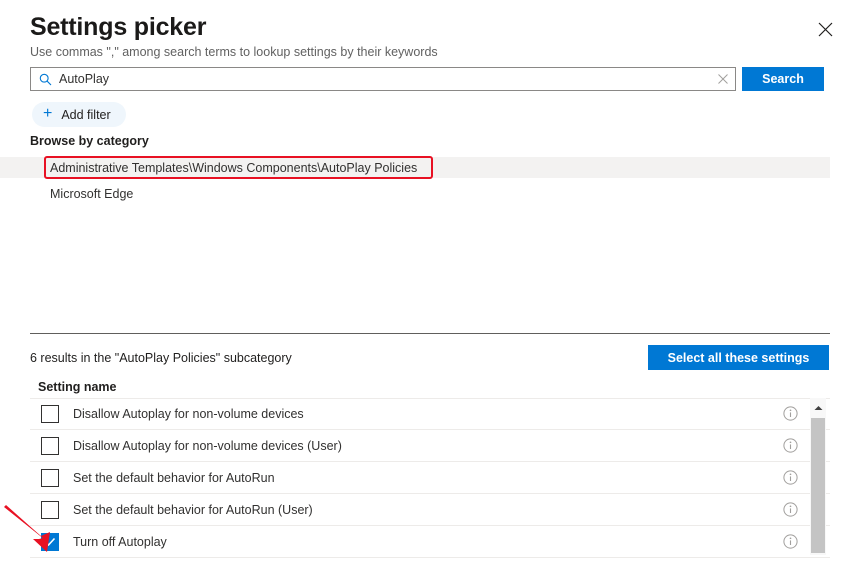  What do you see at coordinates (723, 79) in the screenshot?
I see `clear-search-icon` at bounding box center [723, 79].